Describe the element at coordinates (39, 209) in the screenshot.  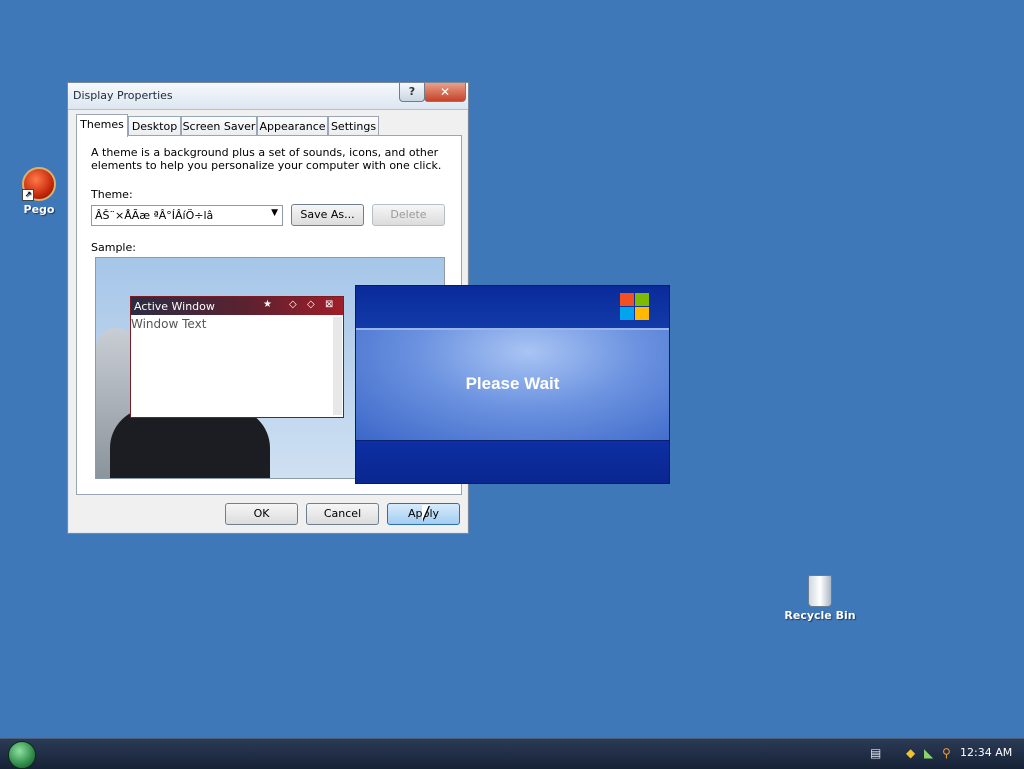
I see `desktop-icon-label: Pego` at that location.